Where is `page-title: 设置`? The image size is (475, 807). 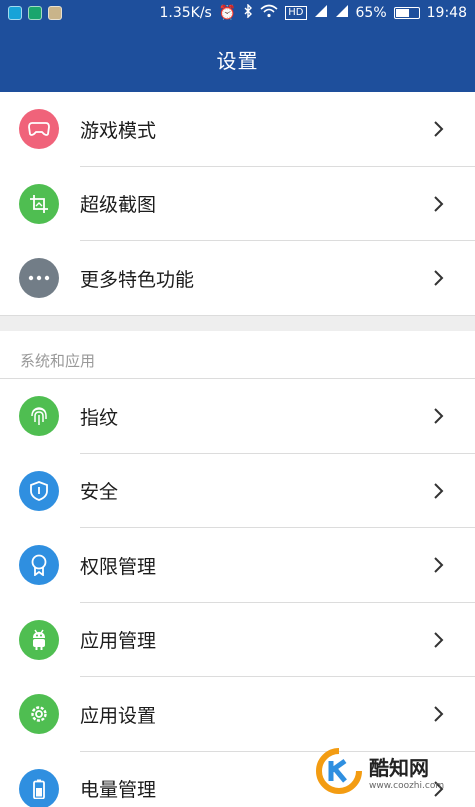
page-title: 设置 is located at coordinates (237, 60).